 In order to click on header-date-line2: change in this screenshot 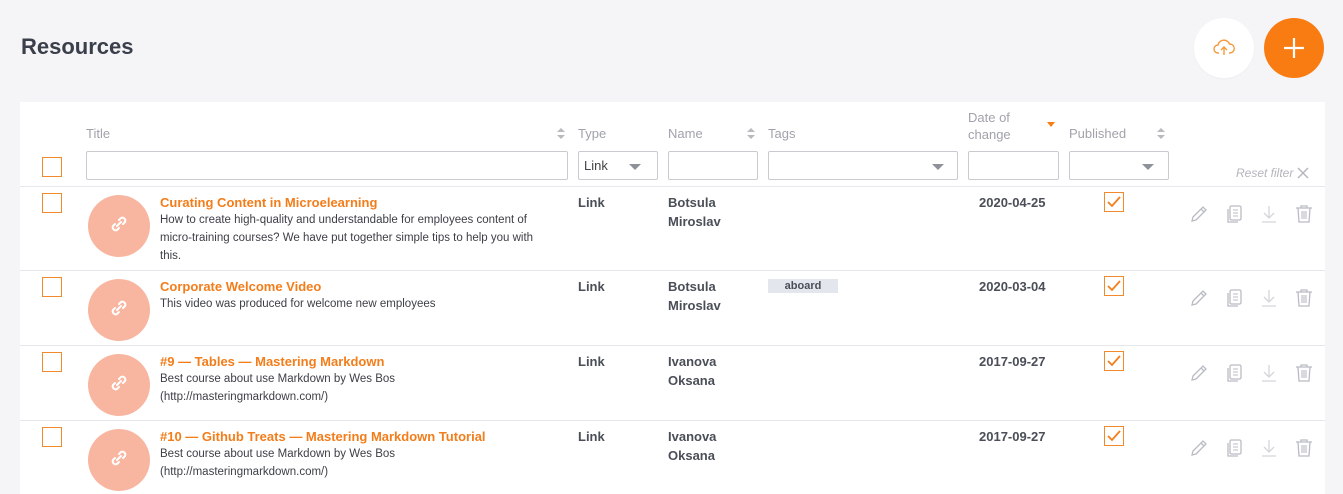, I will do `click(989, 134)`.